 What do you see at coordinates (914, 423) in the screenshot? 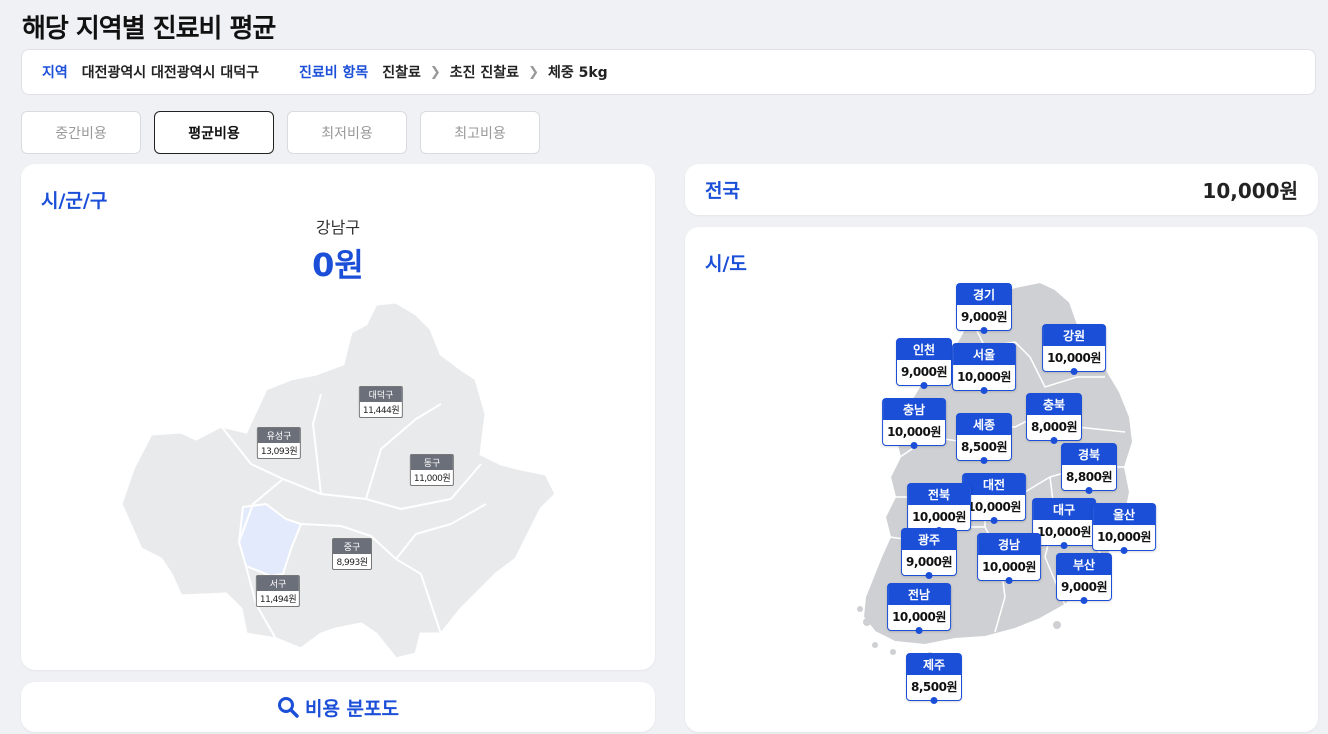
I see `sido-marker-chungnam: 충남 10,000원` at bounding box center [914, 423].